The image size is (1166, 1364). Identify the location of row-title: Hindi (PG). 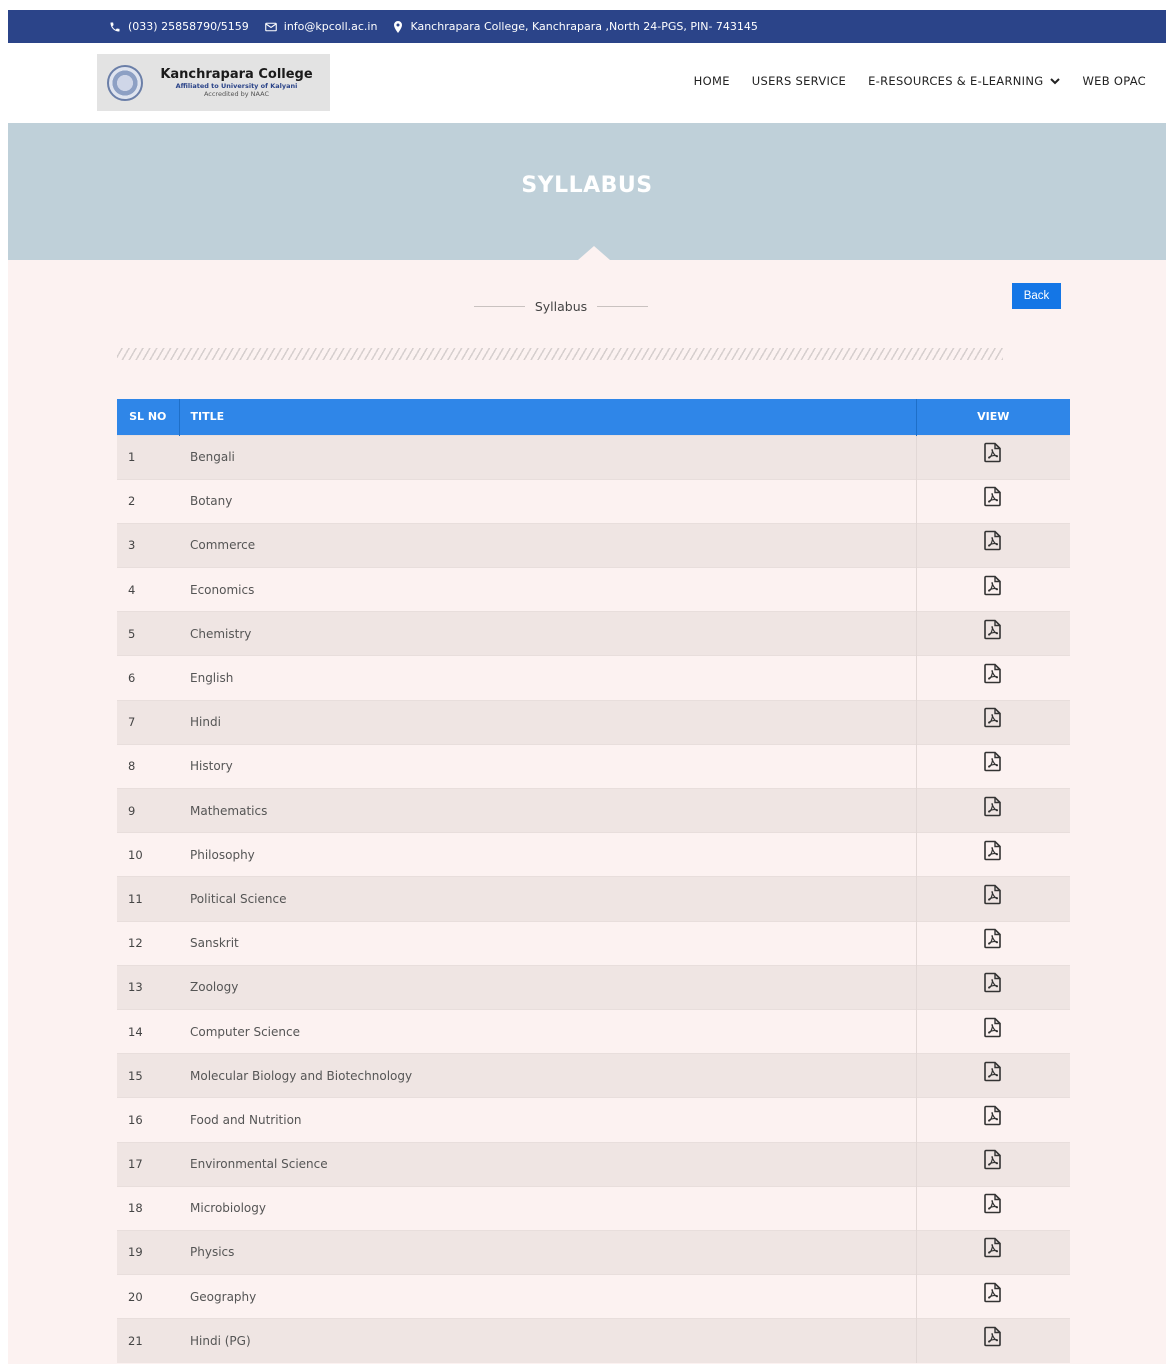
(548, 1340).